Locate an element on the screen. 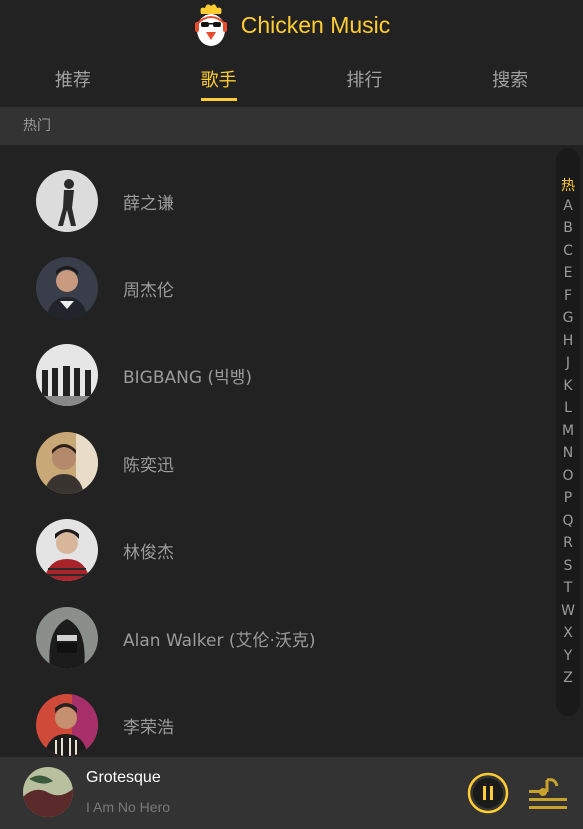 This screenshot has height=829, width=583. shortcut-item: M is located at coordinates (568, 431).